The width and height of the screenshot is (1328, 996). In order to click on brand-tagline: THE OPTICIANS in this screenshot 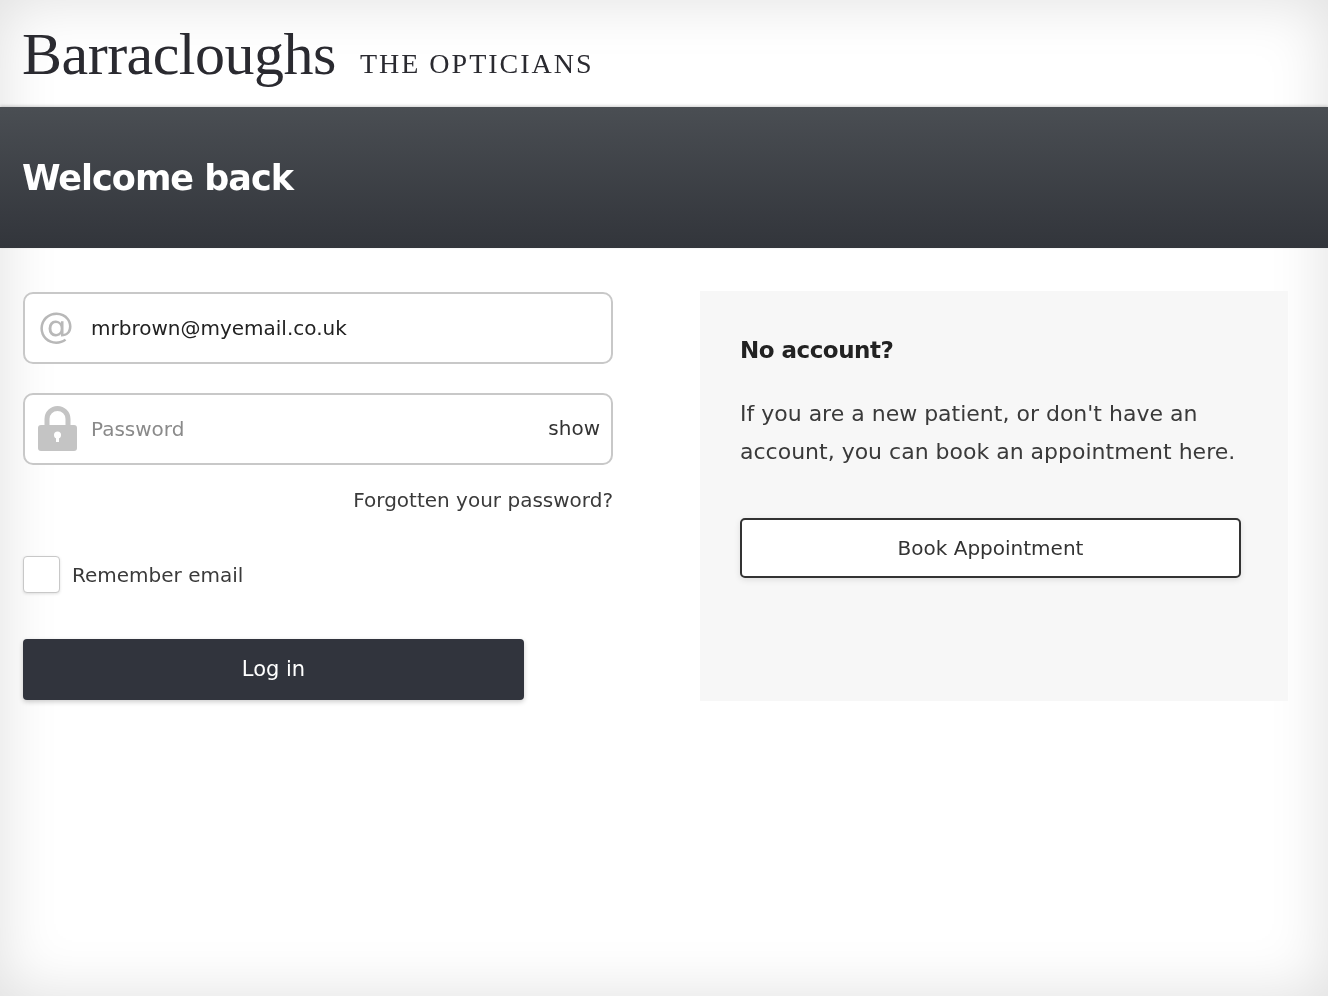, I will do `click(476, 64)`.